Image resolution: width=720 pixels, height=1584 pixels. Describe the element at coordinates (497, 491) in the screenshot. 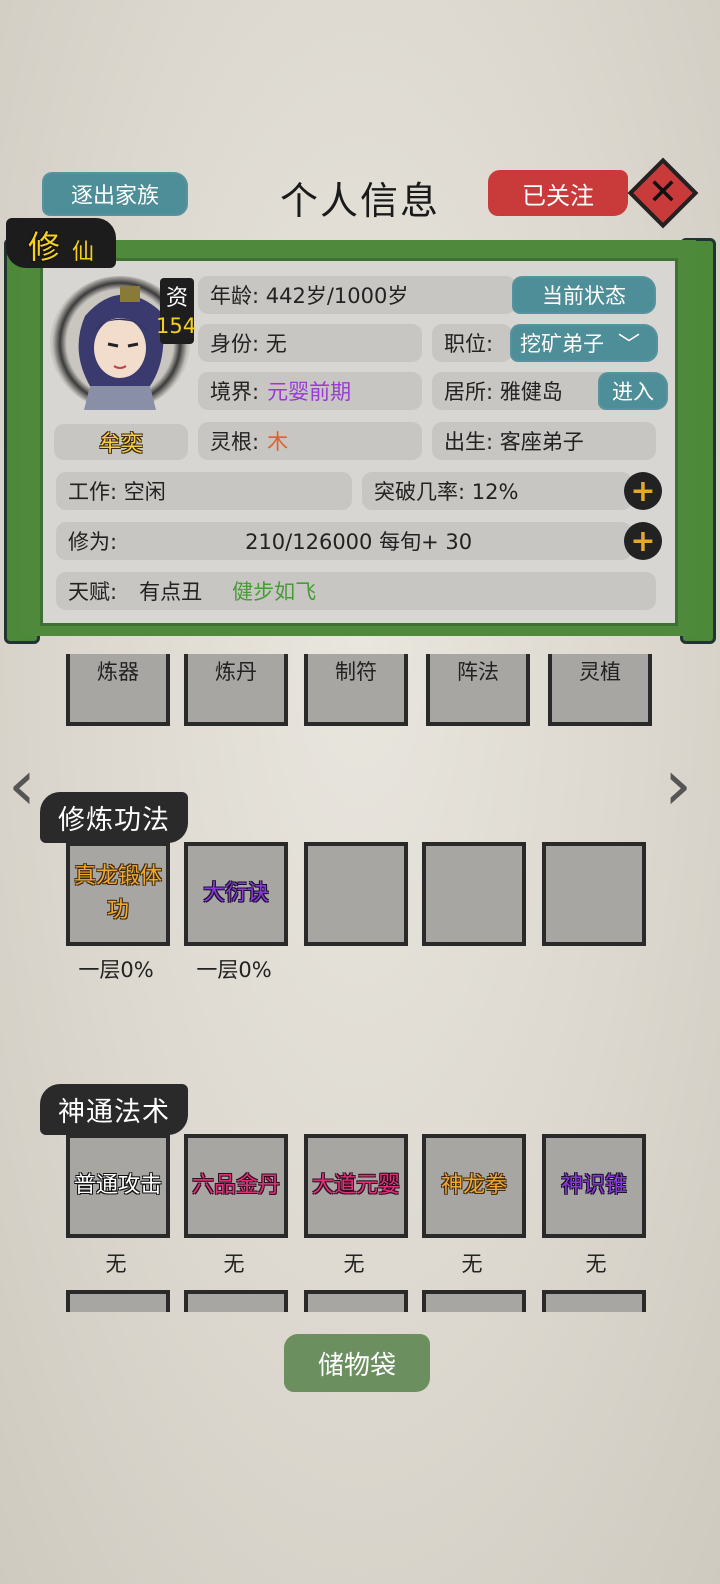

I see `breakthrough-field: 突破几率: 12%` at that location.